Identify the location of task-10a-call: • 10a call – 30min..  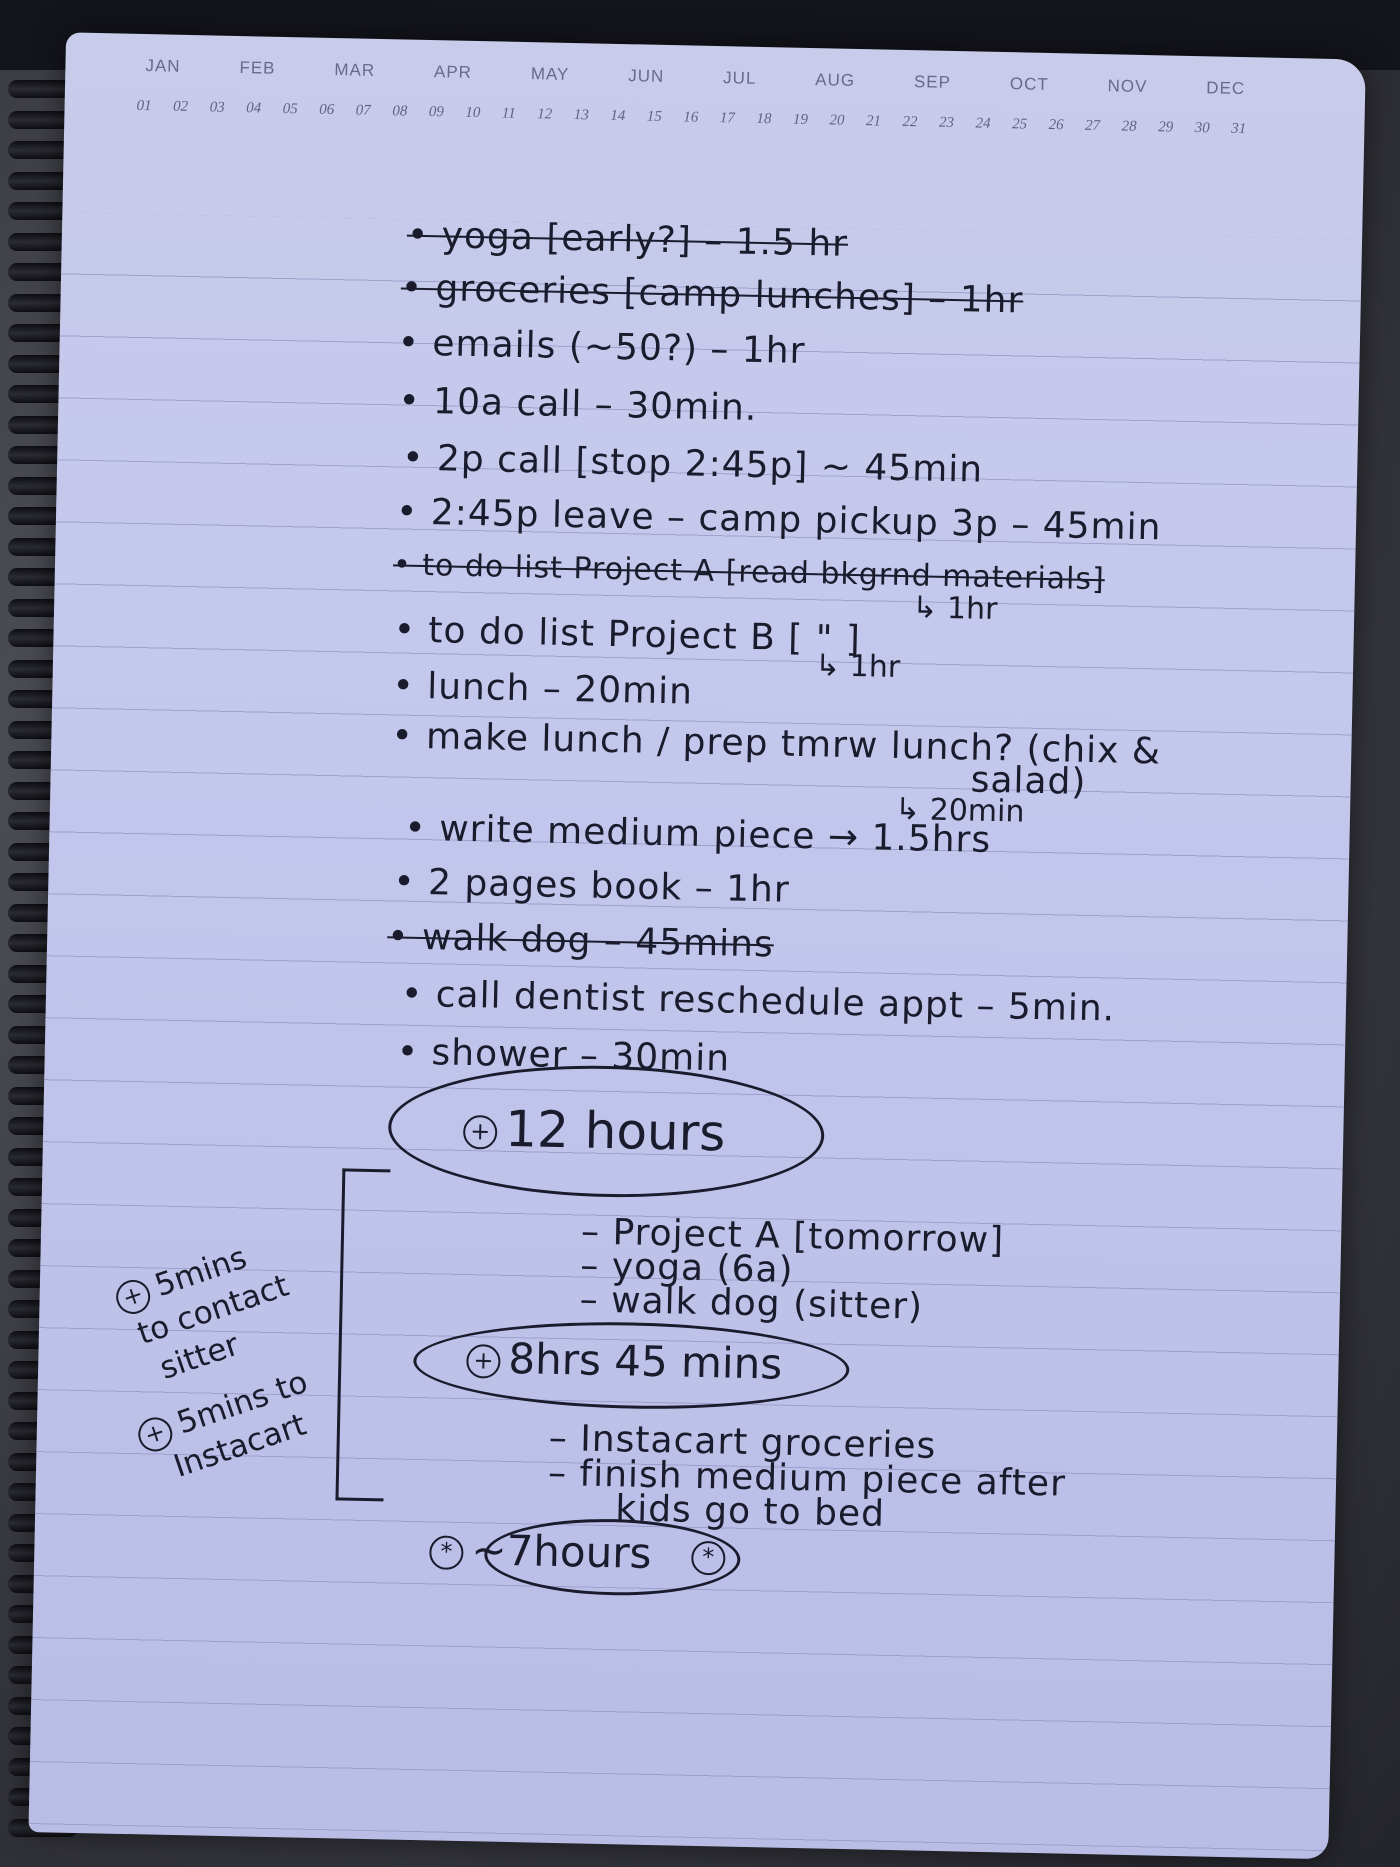
(578, 404).